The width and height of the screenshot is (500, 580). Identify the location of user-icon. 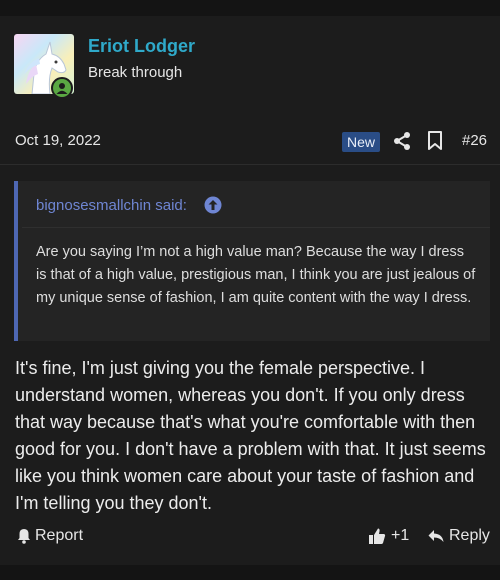
(62, 88).